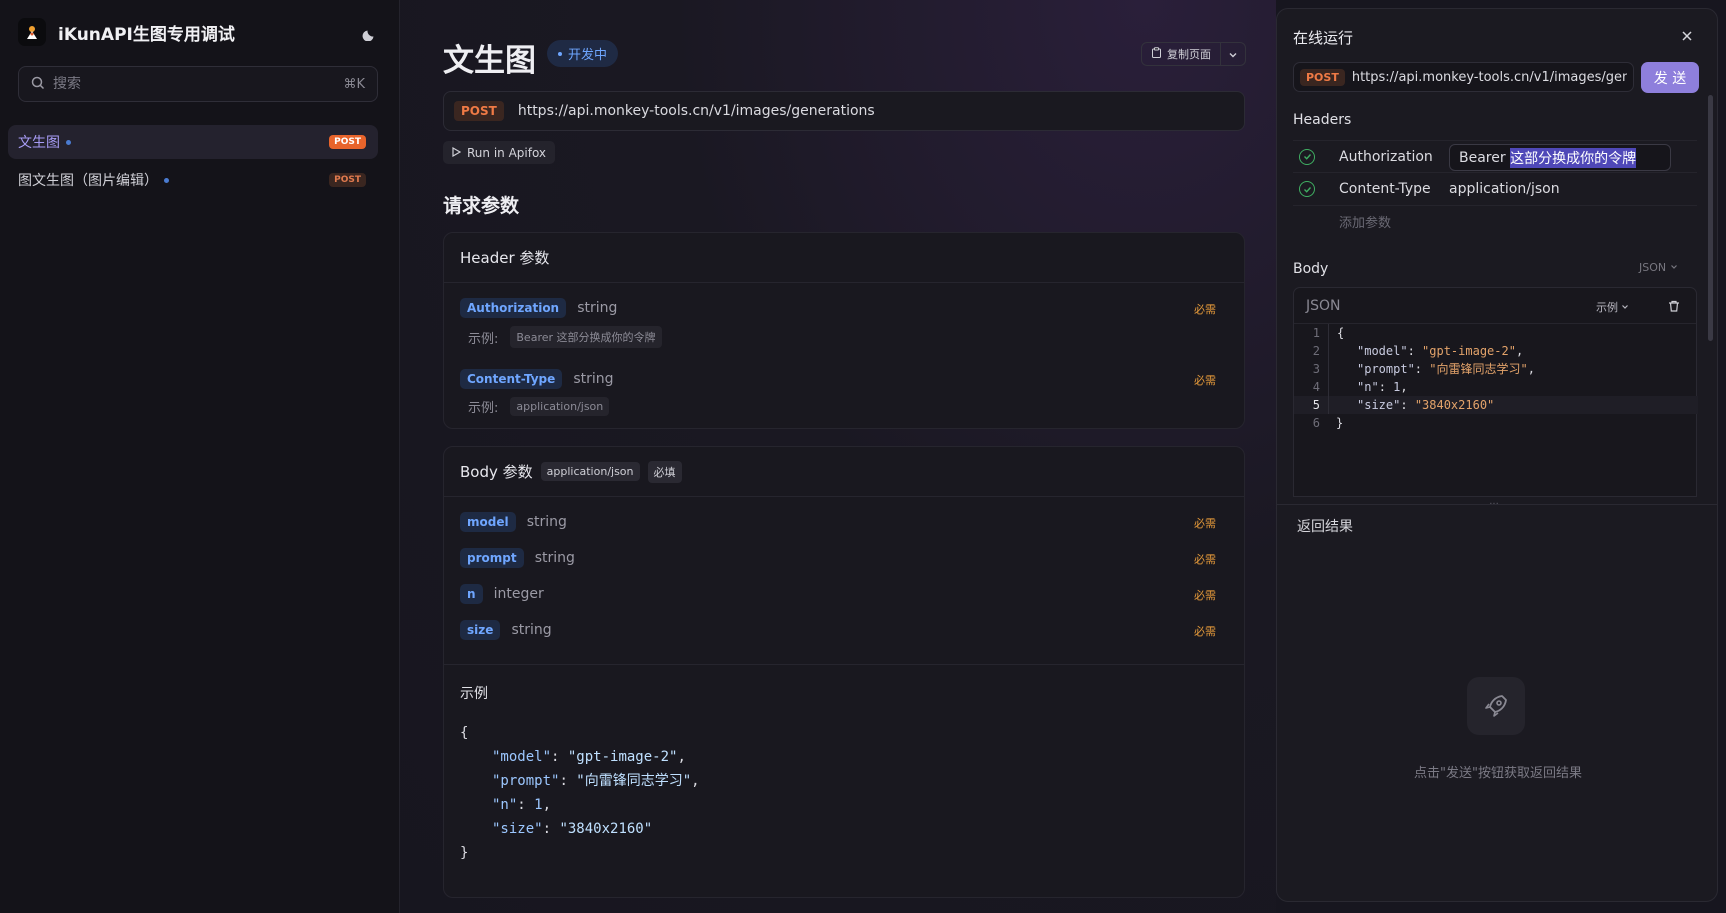 Image resolution: width=1726 pixels, height=913 pixels. Describe the element at coordinates (496, 472) in the screenshot. I see `card-title: Body 参数` at that location.